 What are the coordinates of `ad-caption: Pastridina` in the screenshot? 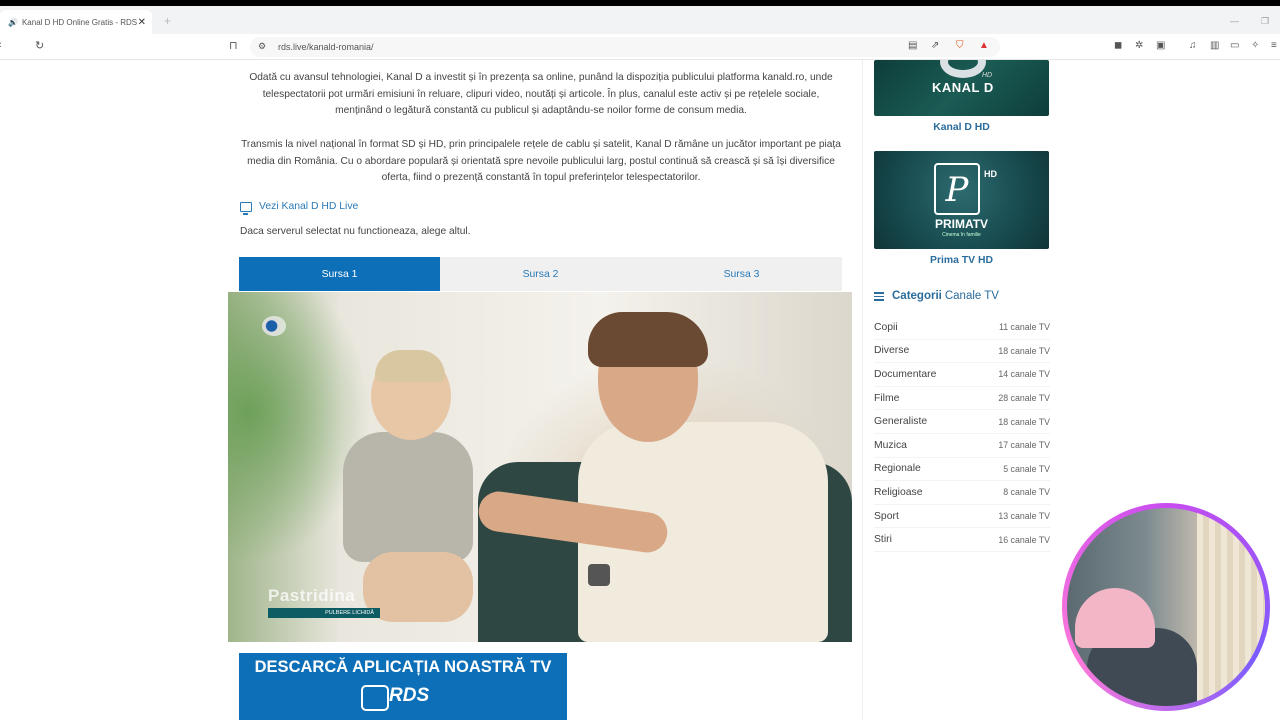 It's located at (312, 595).